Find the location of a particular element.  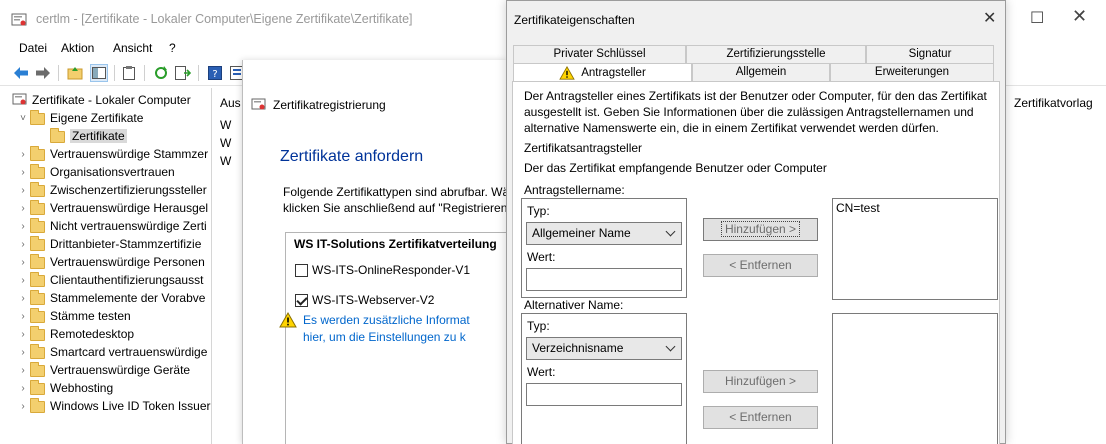

menu-help: ? is located at coordinates (172, 48).